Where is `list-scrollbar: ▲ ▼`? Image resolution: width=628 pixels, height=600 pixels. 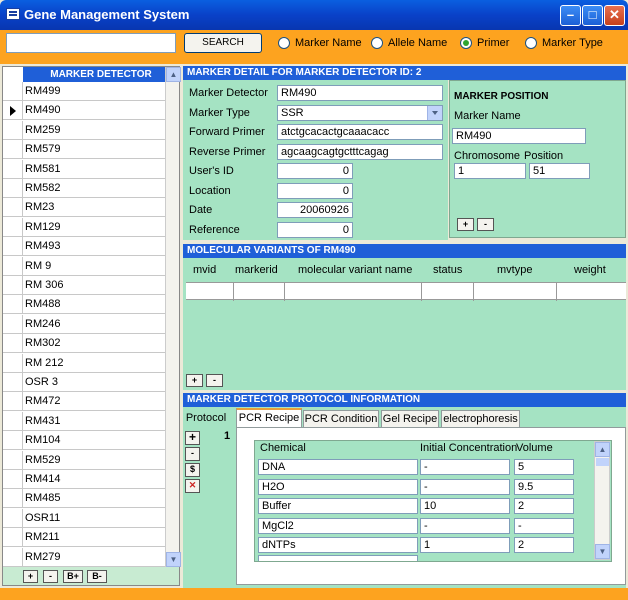
list-scrollbar: ▲ ▼ is located at coordinates (173, 317).